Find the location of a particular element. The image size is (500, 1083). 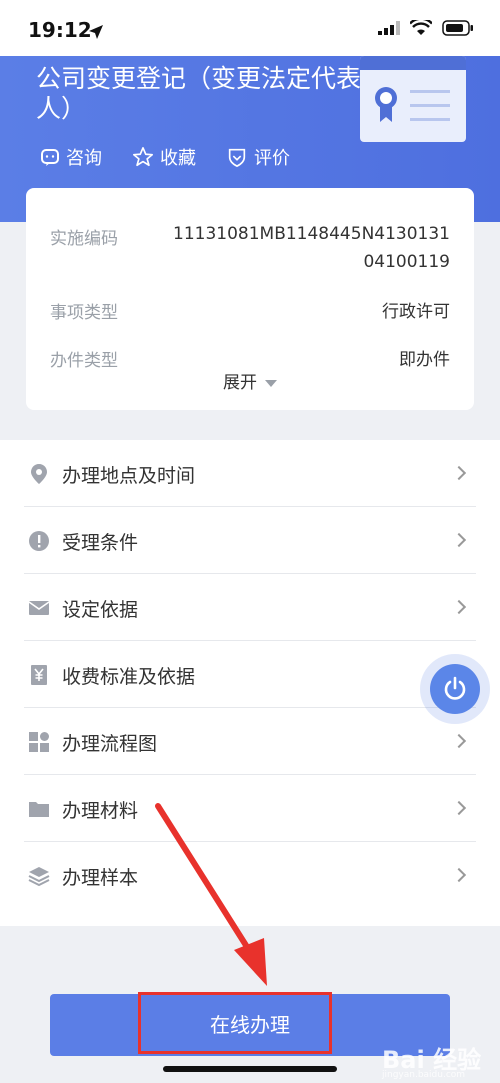

info-row-type: 事项类型 行政许可 is located at coordinates (250, 312).